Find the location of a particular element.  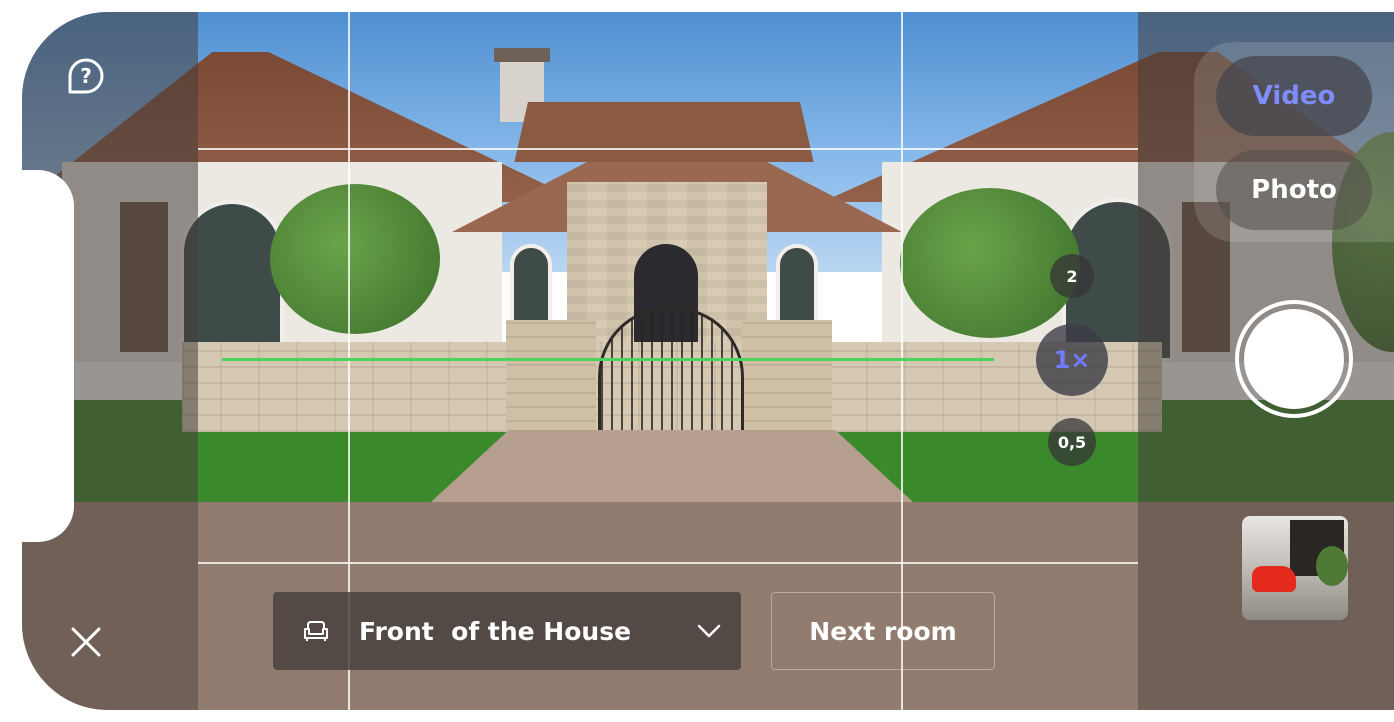

close-icon is located at coordinates (86, 642).